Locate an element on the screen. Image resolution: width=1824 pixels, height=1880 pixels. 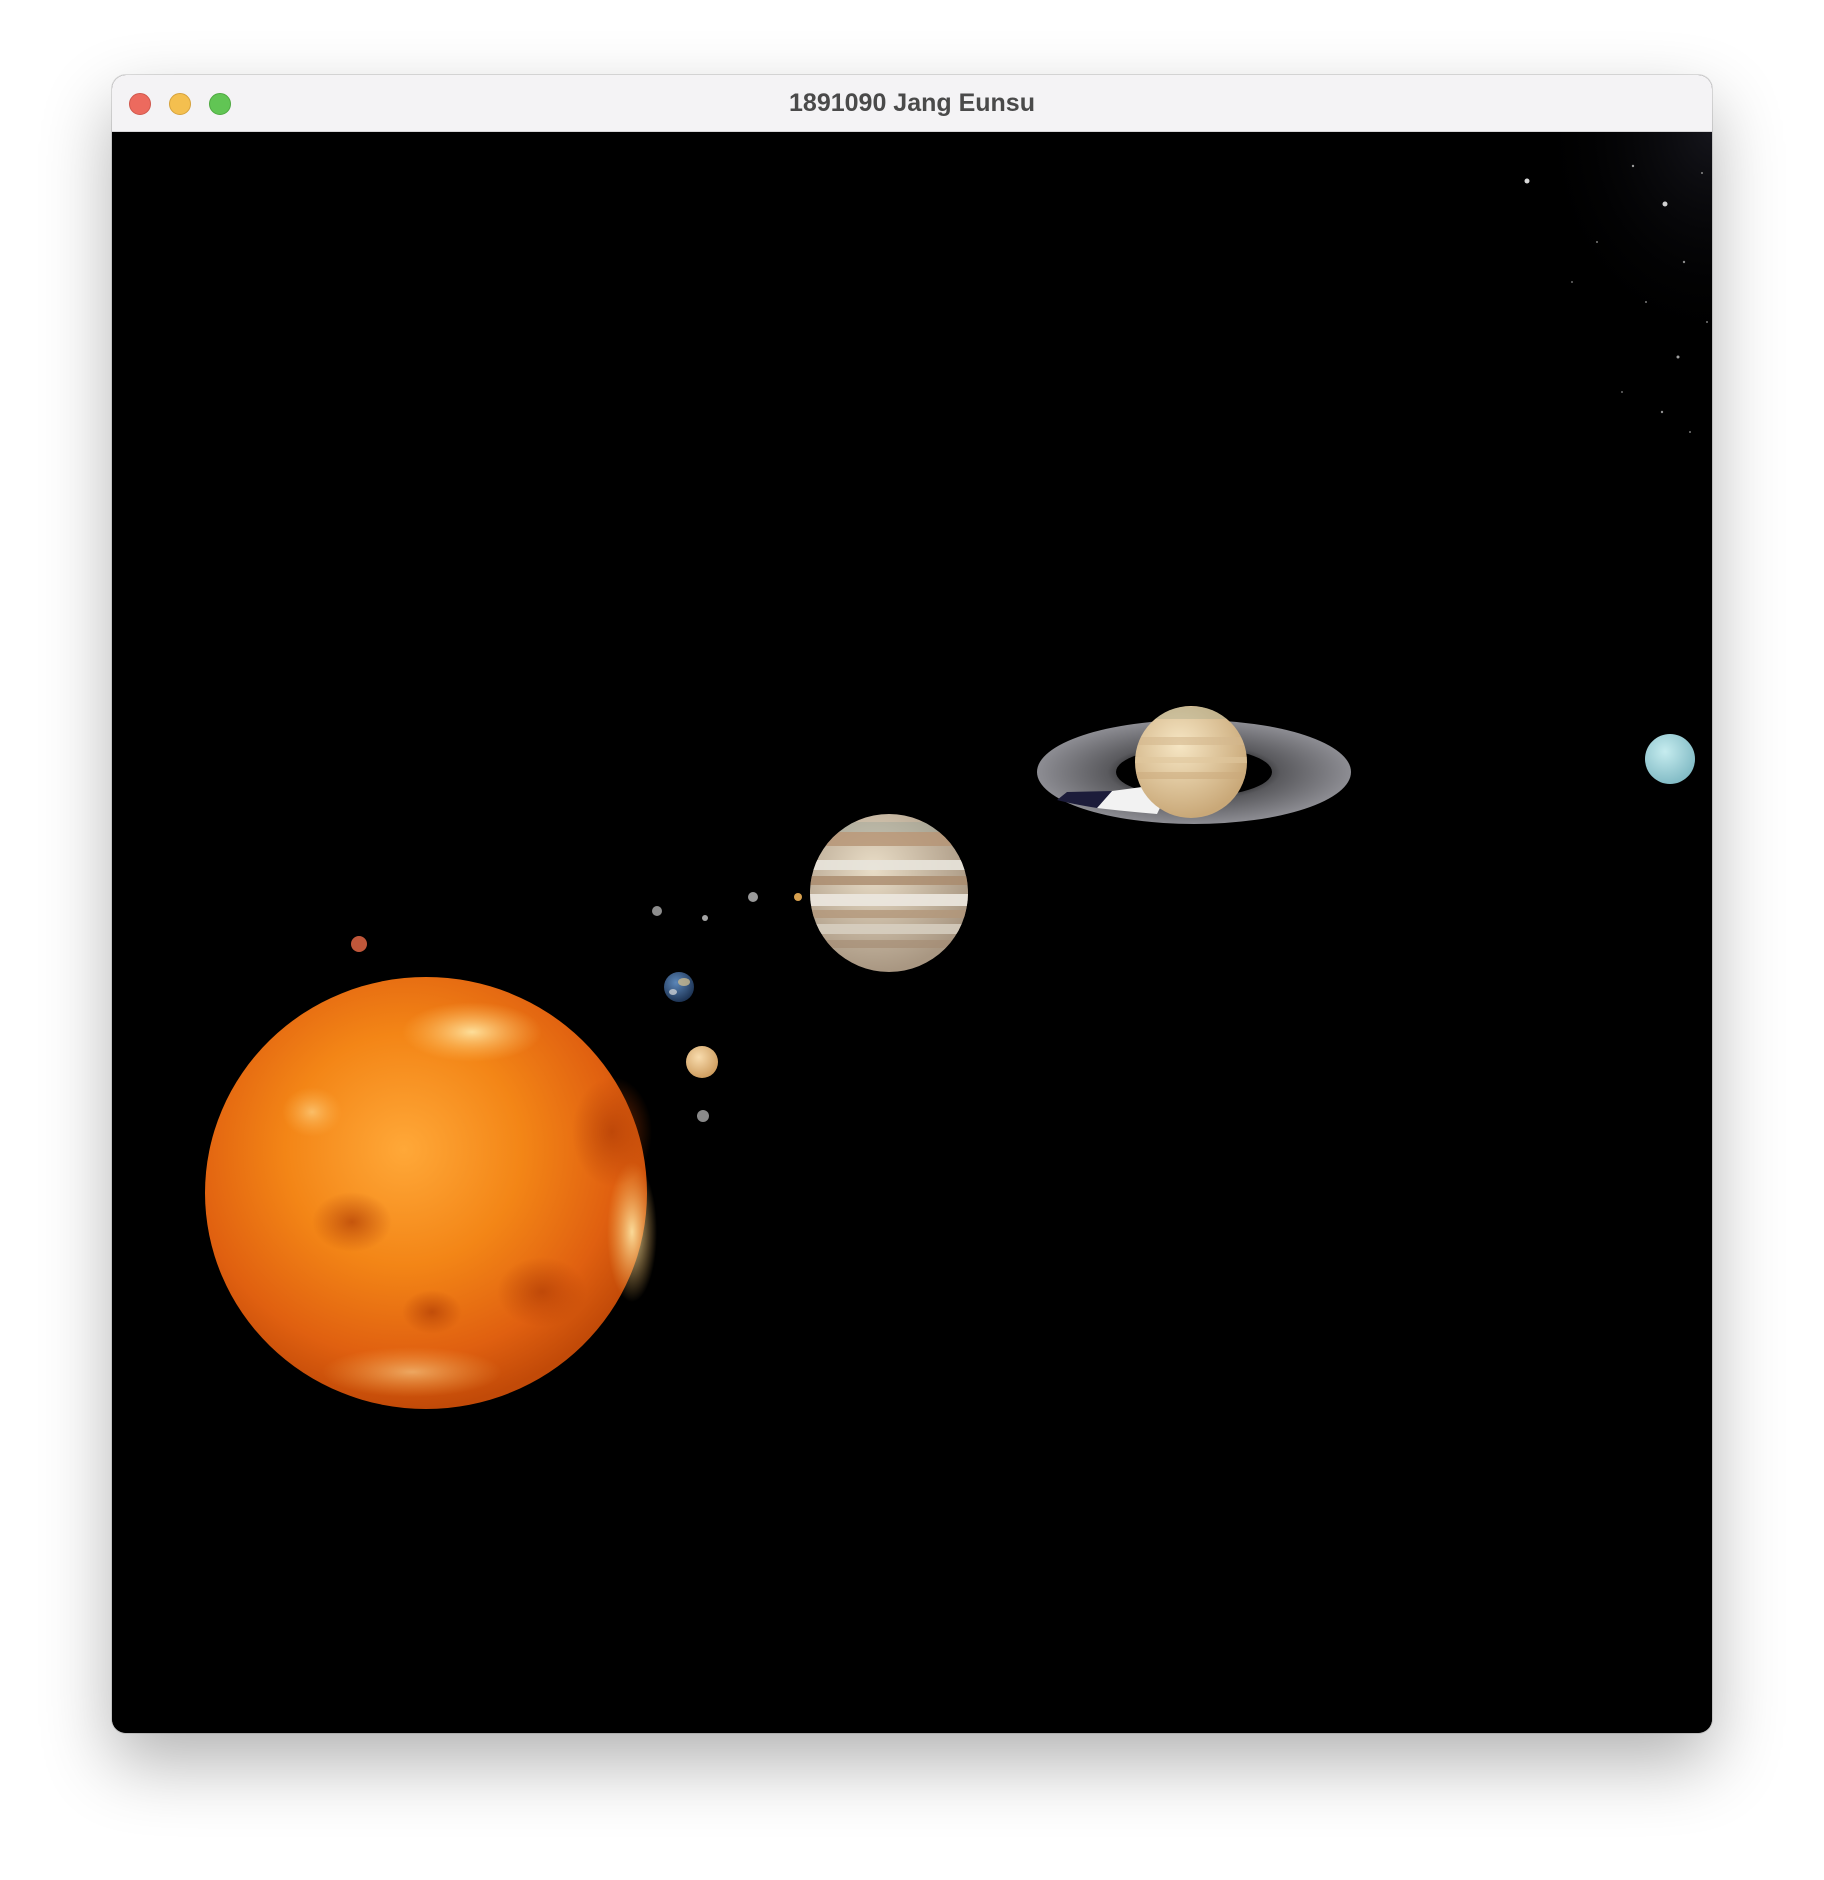
saturn-body is located at coordinates (1194, 765).